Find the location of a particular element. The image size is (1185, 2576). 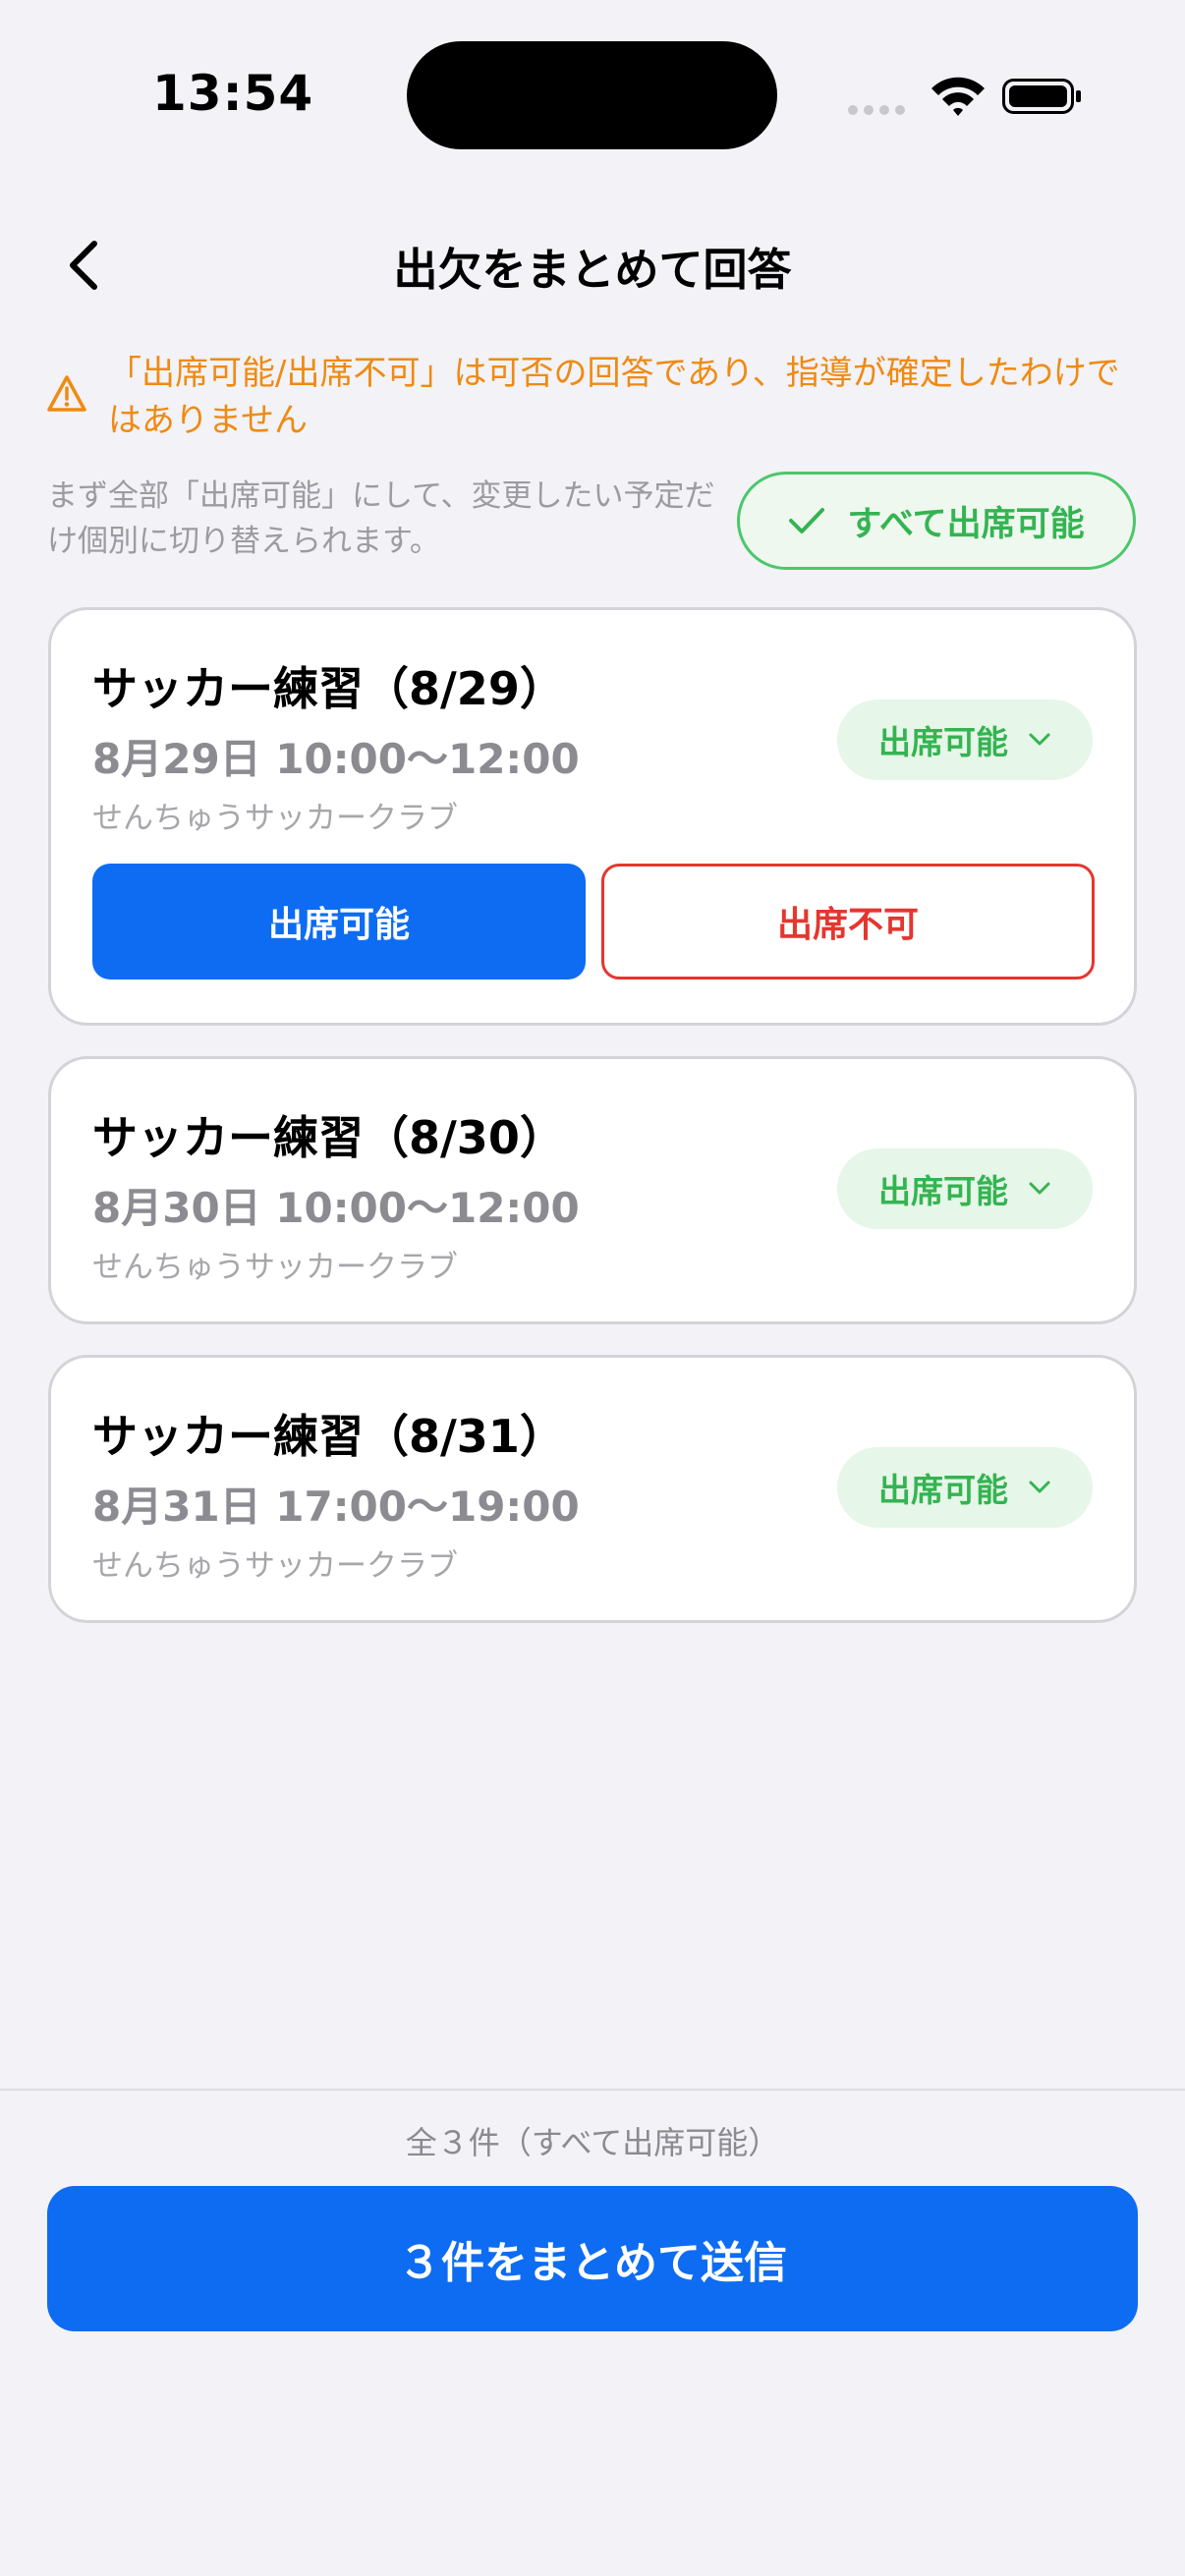

wifi-icon is located at coordinates (958, 96).